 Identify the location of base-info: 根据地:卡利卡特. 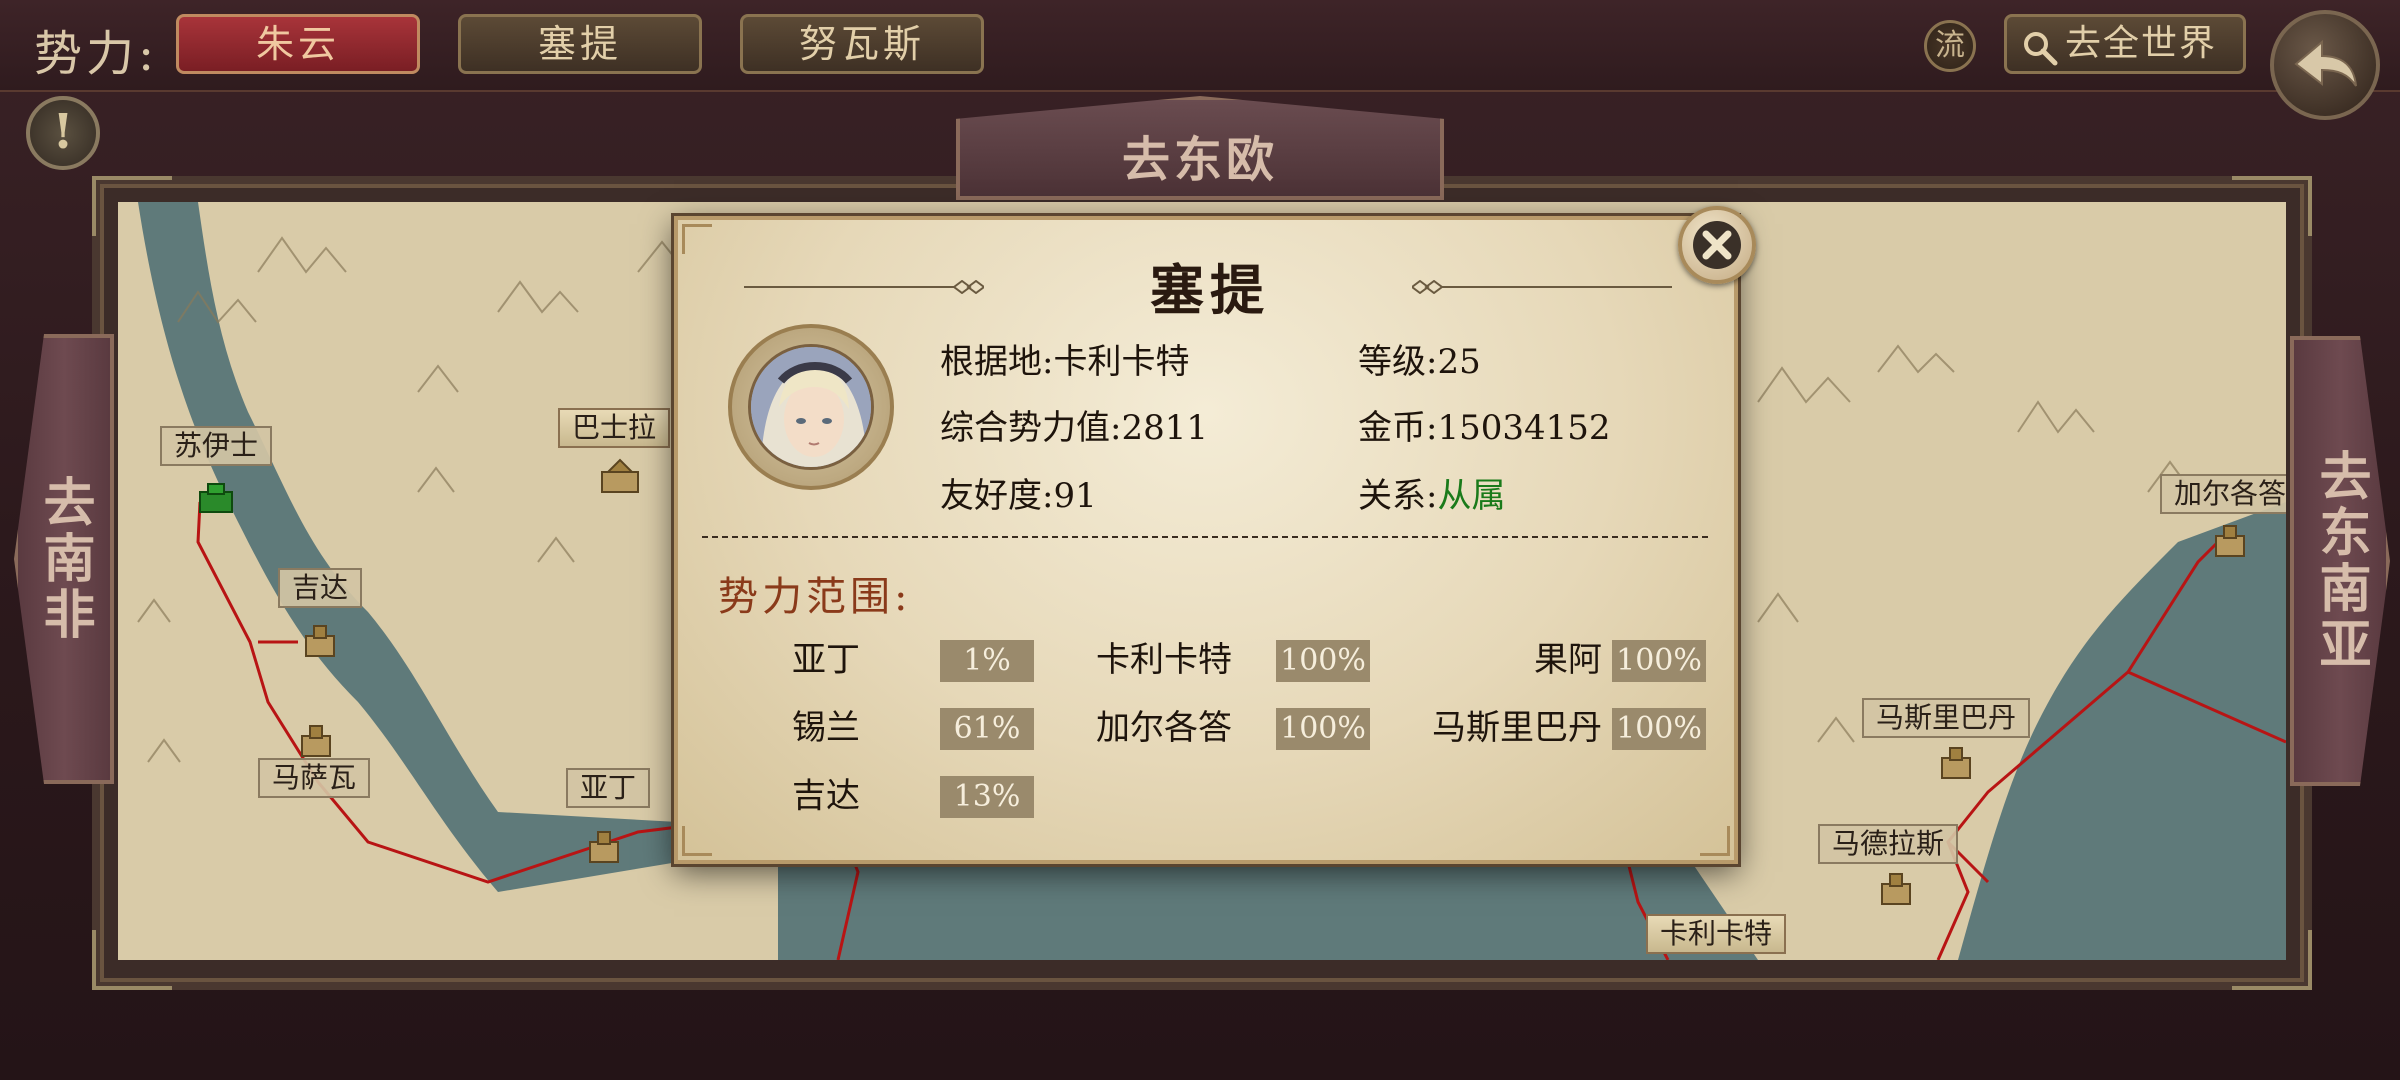
(1064, 358).